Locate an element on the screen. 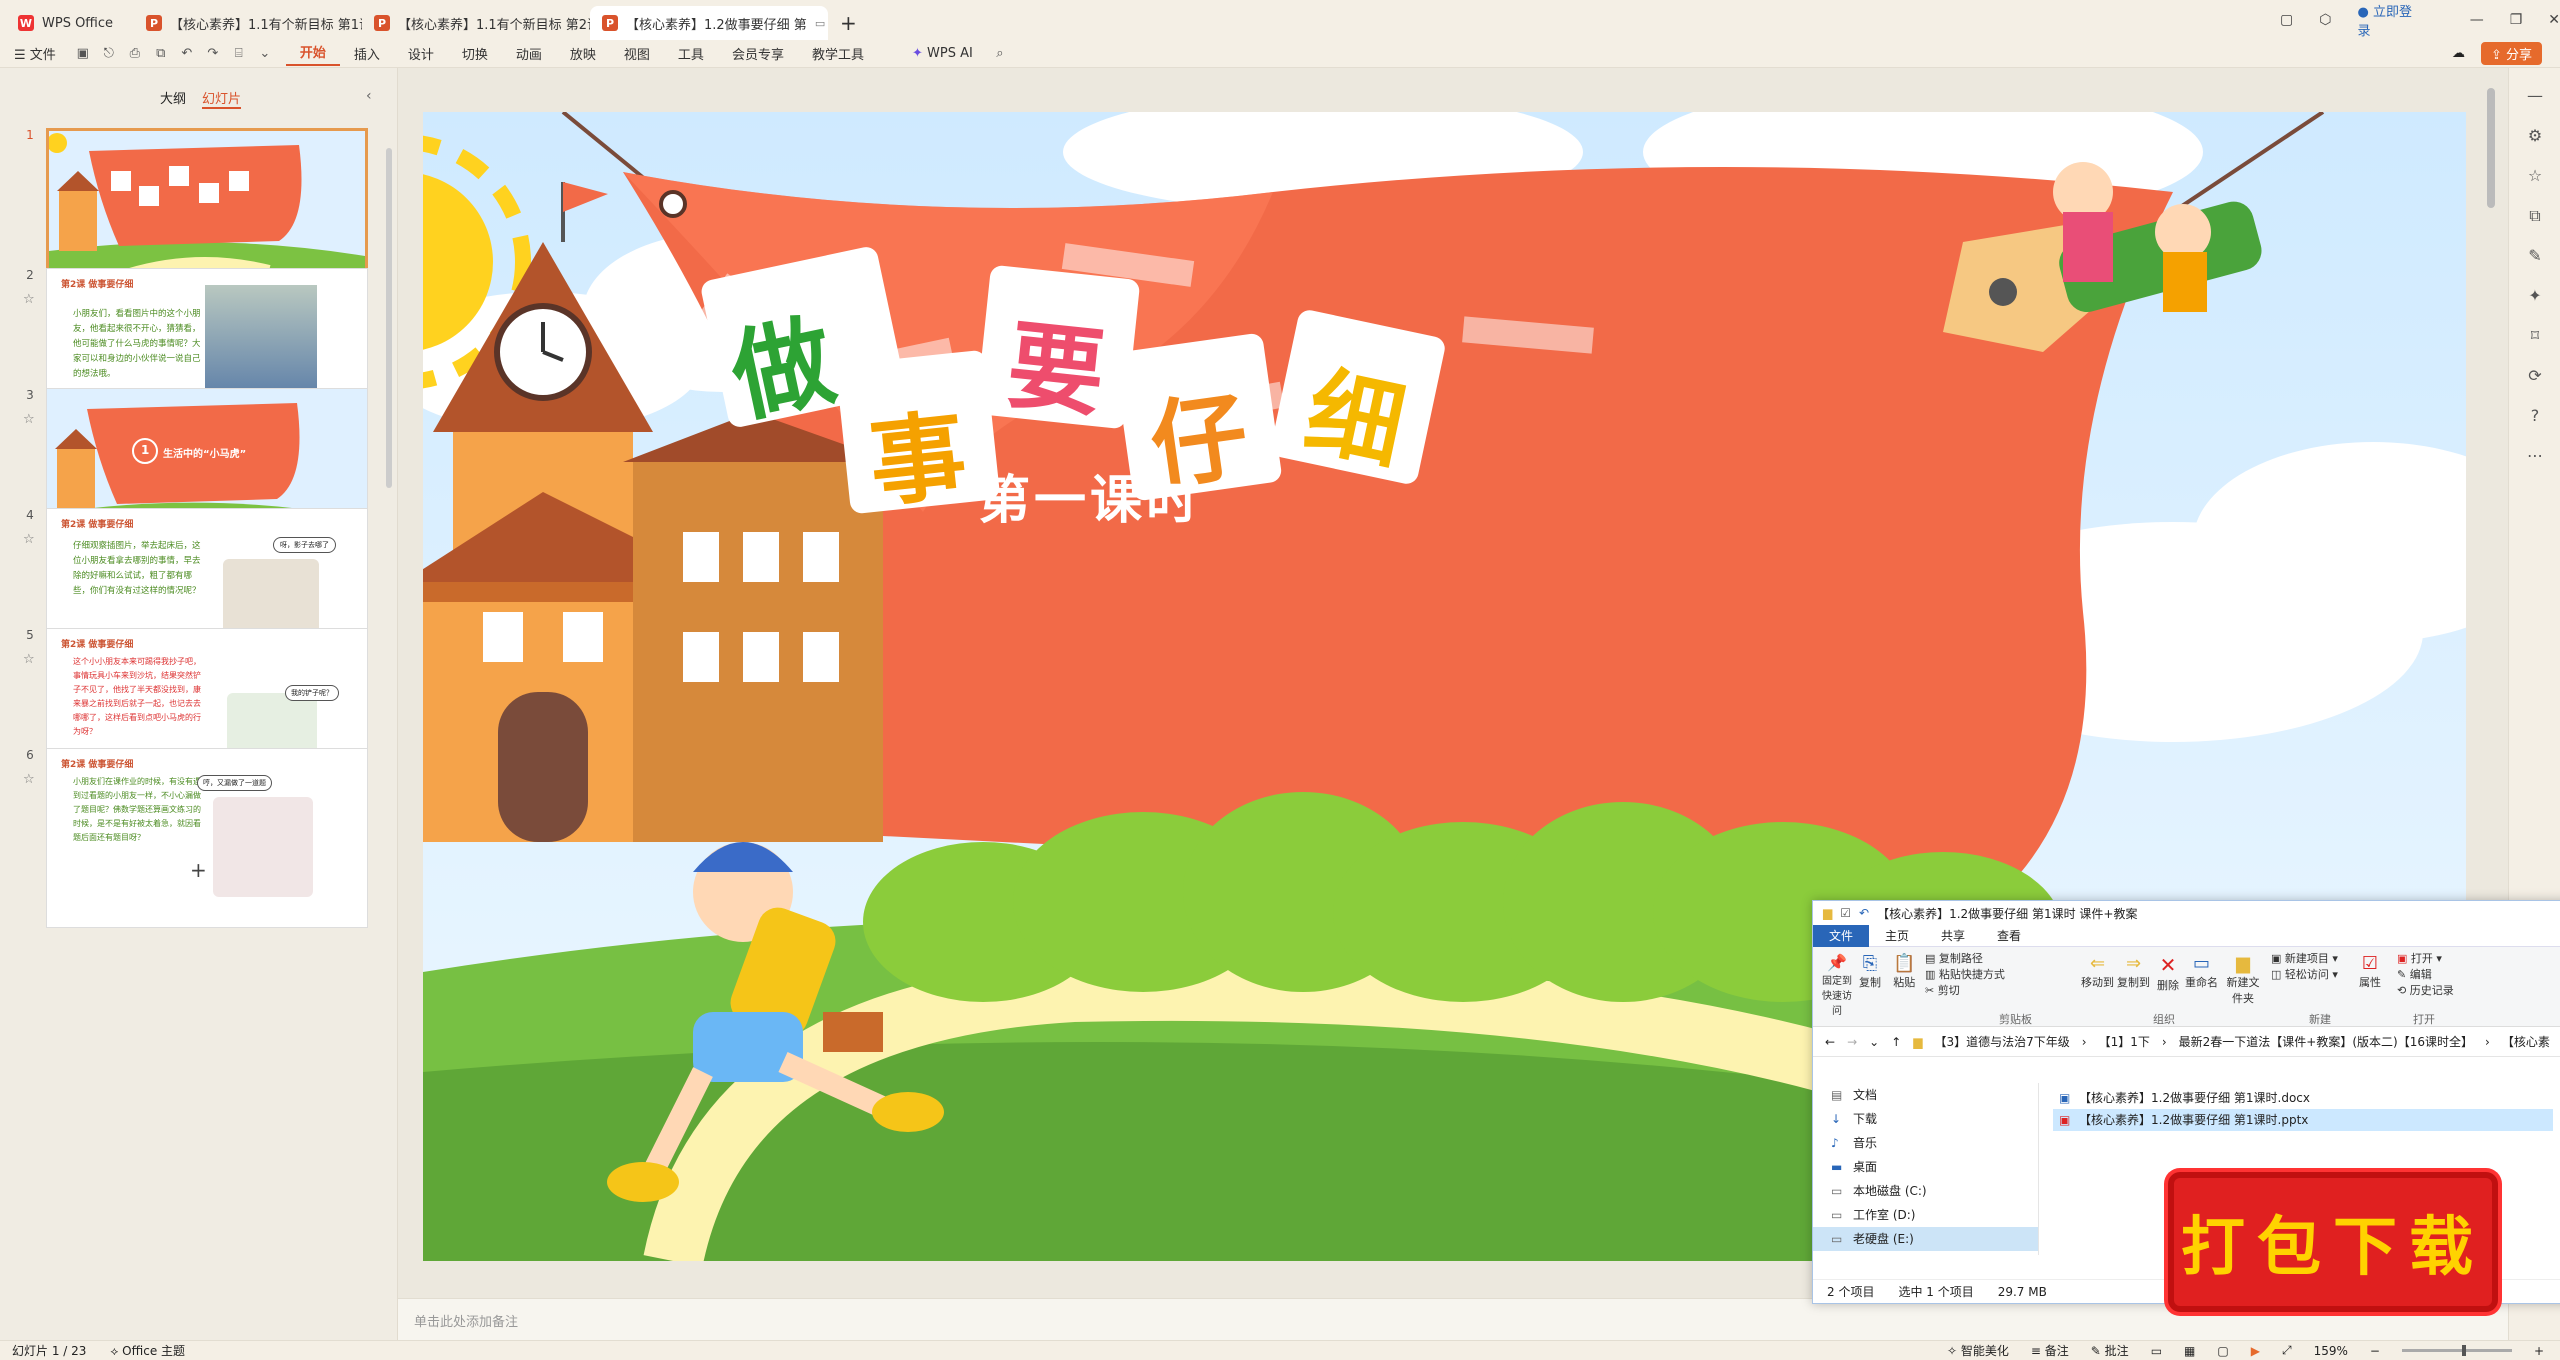  forward-arrow-icon: → is located at coordinates (1852, 1042).